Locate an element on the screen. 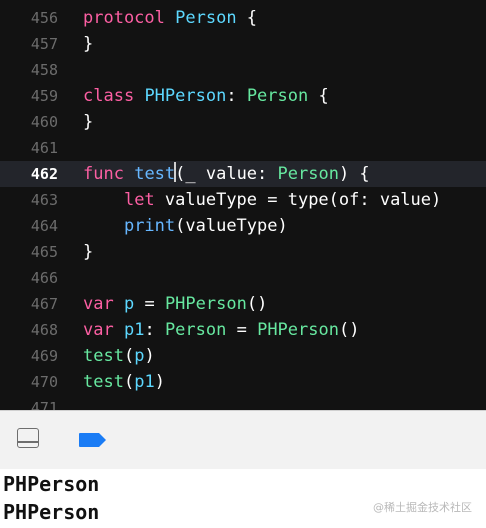 Image resolution: width=486 pixels, height=528 pixels. code-line: 466 is located at coordinates (243, 278).